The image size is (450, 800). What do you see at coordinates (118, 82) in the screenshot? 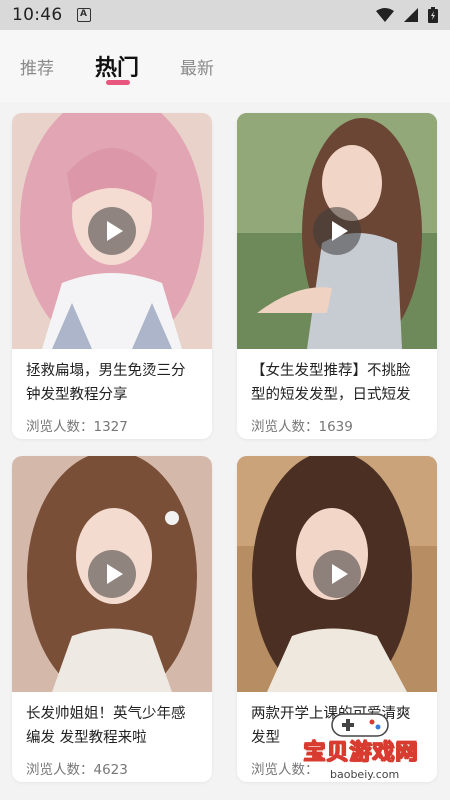
I see `active-tab-indicator` at bounding box center [118, 82].